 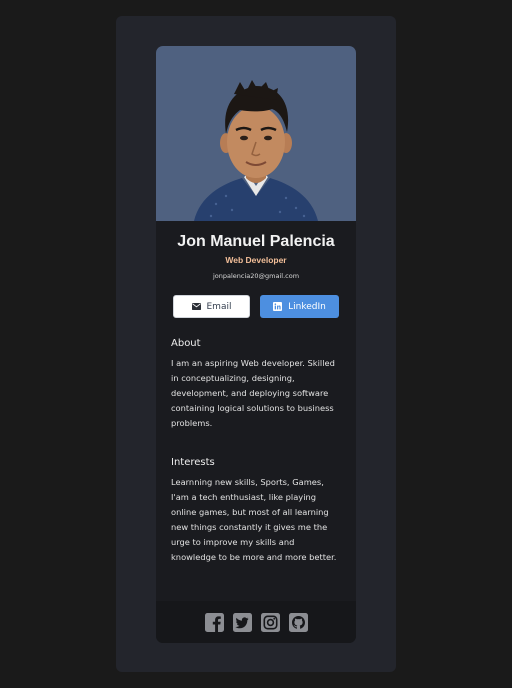 I want to click on profile-email: jonpalencia20@gmail.com, so click(x=256, y=276).